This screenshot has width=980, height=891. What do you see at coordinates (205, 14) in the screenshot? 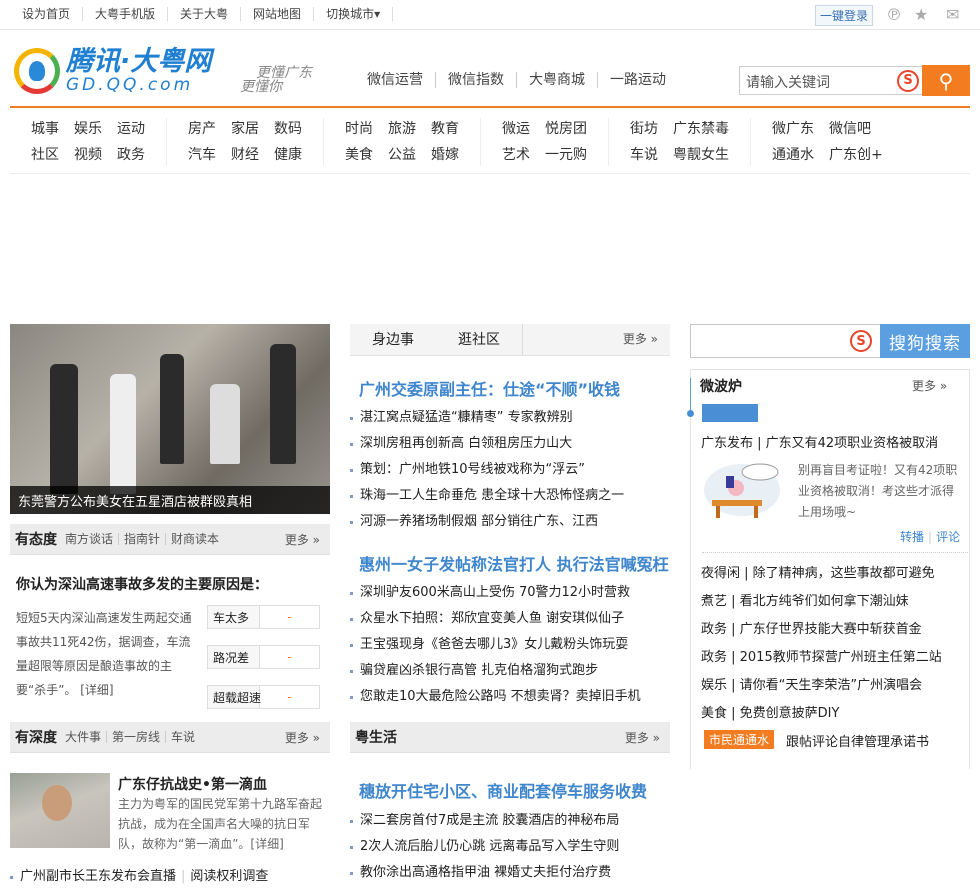
I see `about-link: 关于大粤` at bounding box center [205, 14].